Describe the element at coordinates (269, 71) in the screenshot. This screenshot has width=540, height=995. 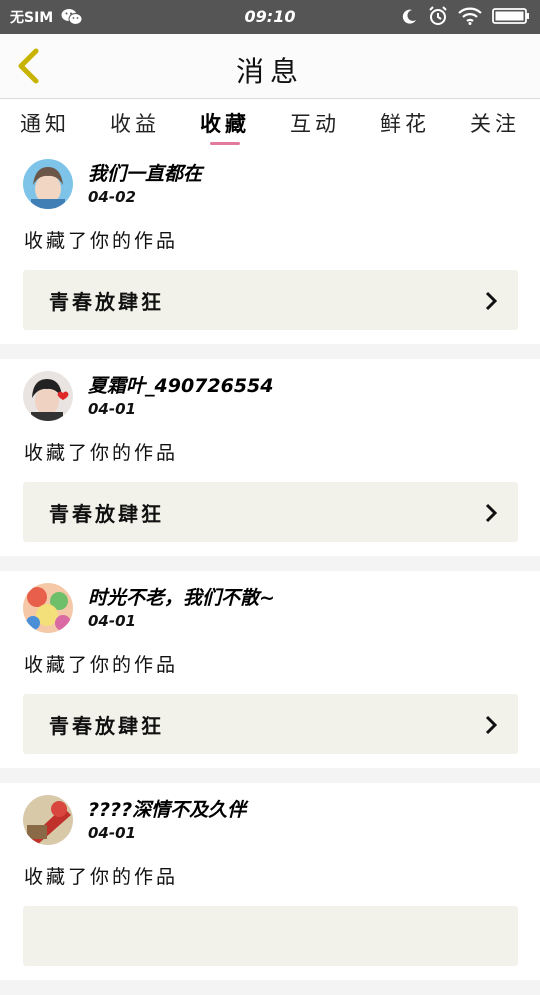
I see `page-title: 消息` at that location.